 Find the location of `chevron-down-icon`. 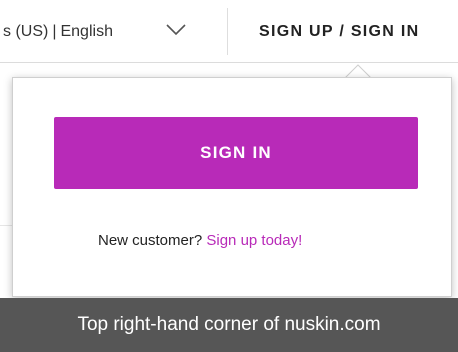

chevron-down-icon is located at coordinates (176, 30).